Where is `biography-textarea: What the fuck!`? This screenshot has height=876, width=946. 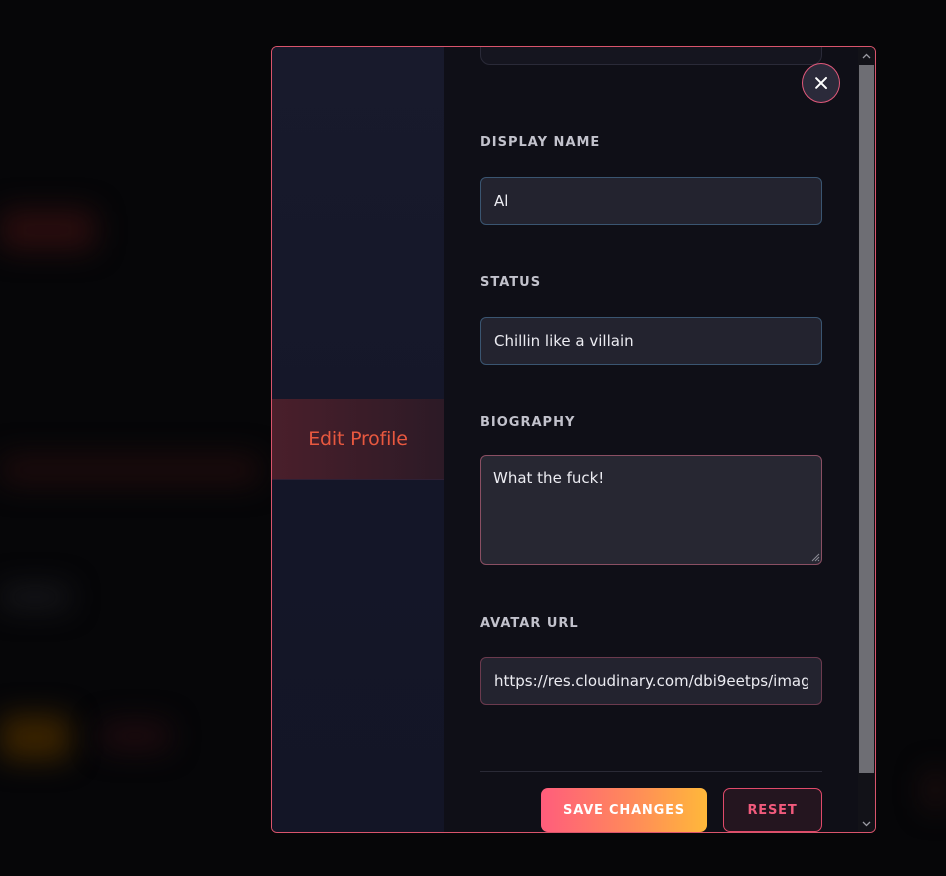
biography-textarea: What the fuck! is located at coordinates (651, 510).